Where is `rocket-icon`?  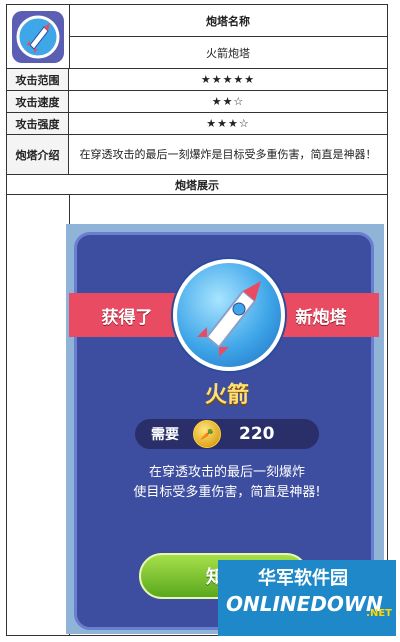
rocket-icon is located at coordinates (38, 37).